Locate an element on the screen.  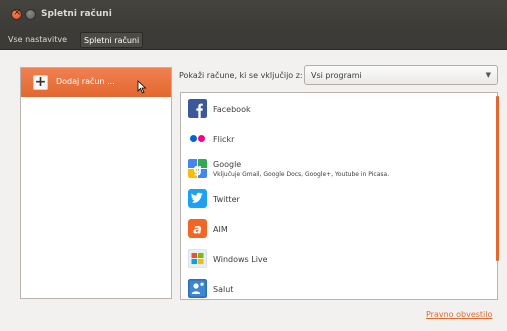
aim-icon: a is located at coordinates (197, 228).